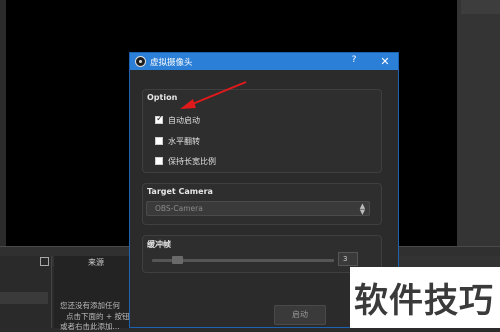  Describe the element at coordinates (188, 104) in the screenshot. I see `annotation-arrow-head` at that location.